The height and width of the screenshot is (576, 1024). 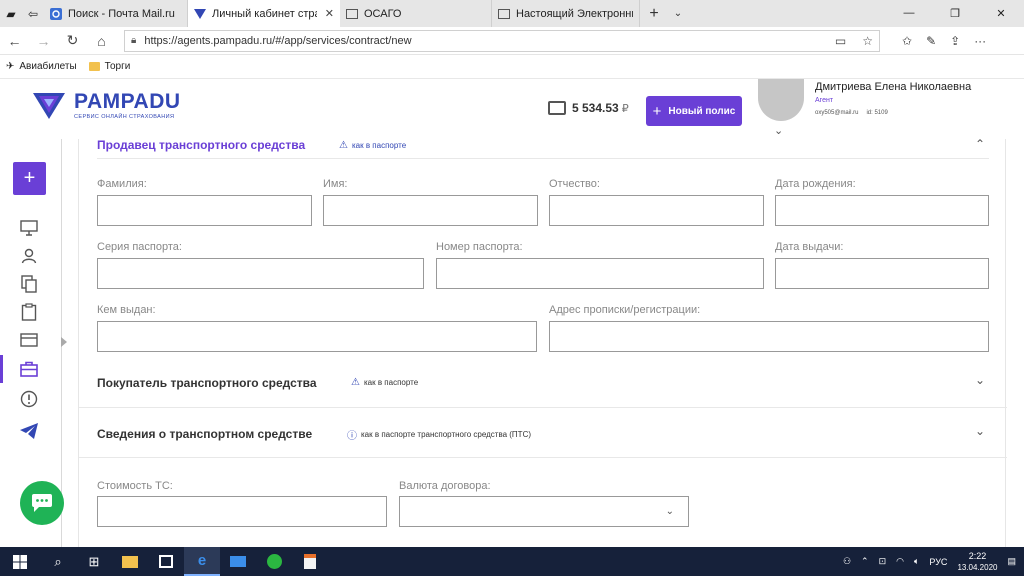 I want to click on copy-icon, so click(x=29, y=284).